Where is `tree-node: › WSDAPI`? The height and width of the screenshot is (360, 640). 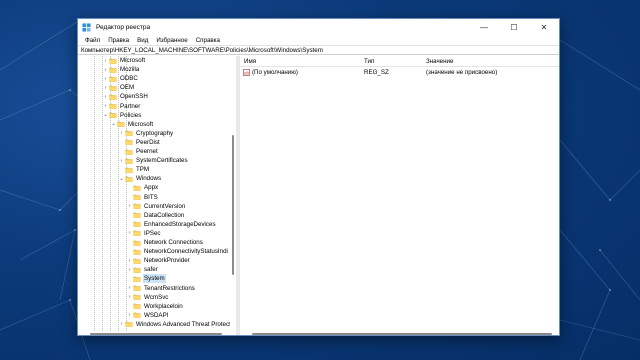 tree-node: › WSDAPI is located at coordinates (147, 315).